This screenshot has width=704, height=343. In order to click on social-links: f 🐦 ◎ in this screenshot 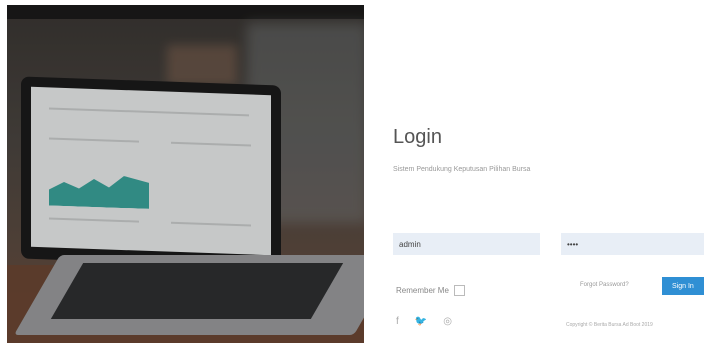, I will do `click(424, 321)`.